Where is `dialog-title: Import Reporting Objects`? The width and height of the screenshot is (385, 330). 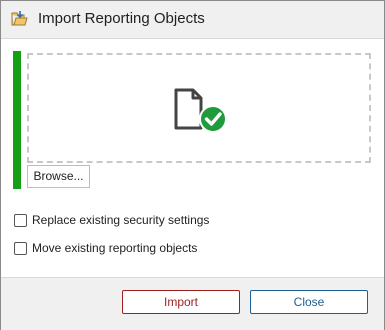 dialog-title: Import Reporting Objects is located at coordinates (121, 18).